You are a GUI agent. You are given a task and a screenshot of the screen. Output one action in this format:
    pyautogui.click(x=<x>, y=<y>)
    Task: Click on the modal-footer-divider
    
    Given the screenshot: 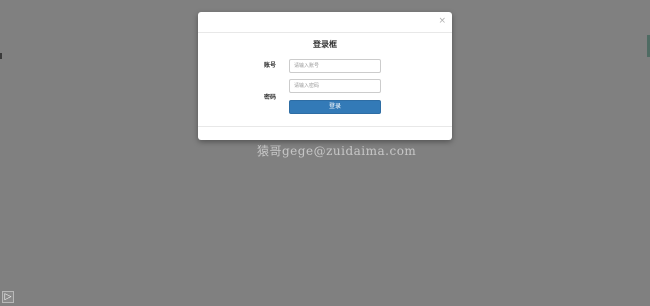 What is the action you would take?
    pyautogui.click(x=325, y=126)
    